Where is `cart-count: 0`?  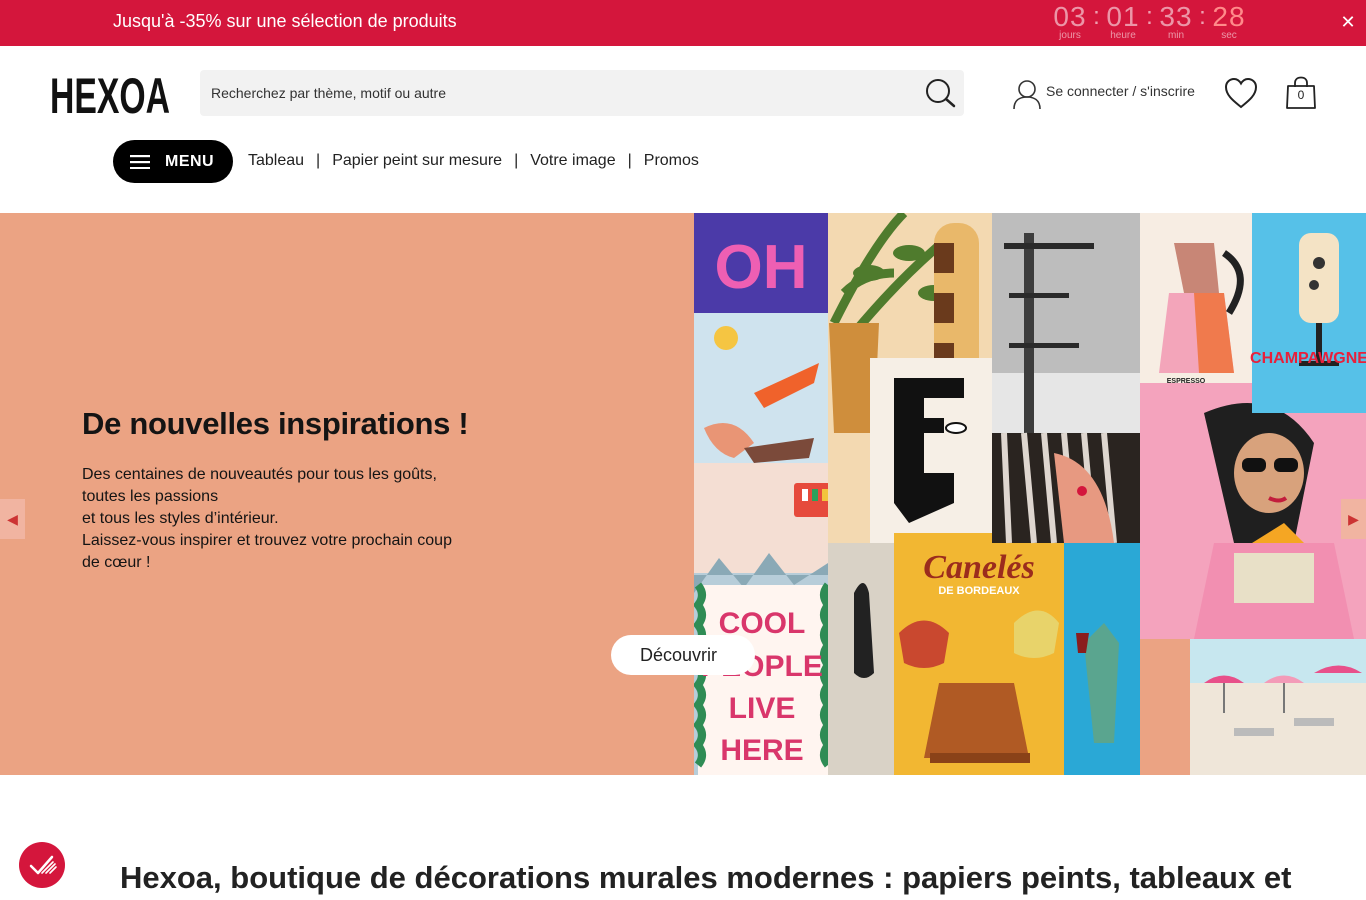
cart-count: 0 is located at coordinates (1301, 95).